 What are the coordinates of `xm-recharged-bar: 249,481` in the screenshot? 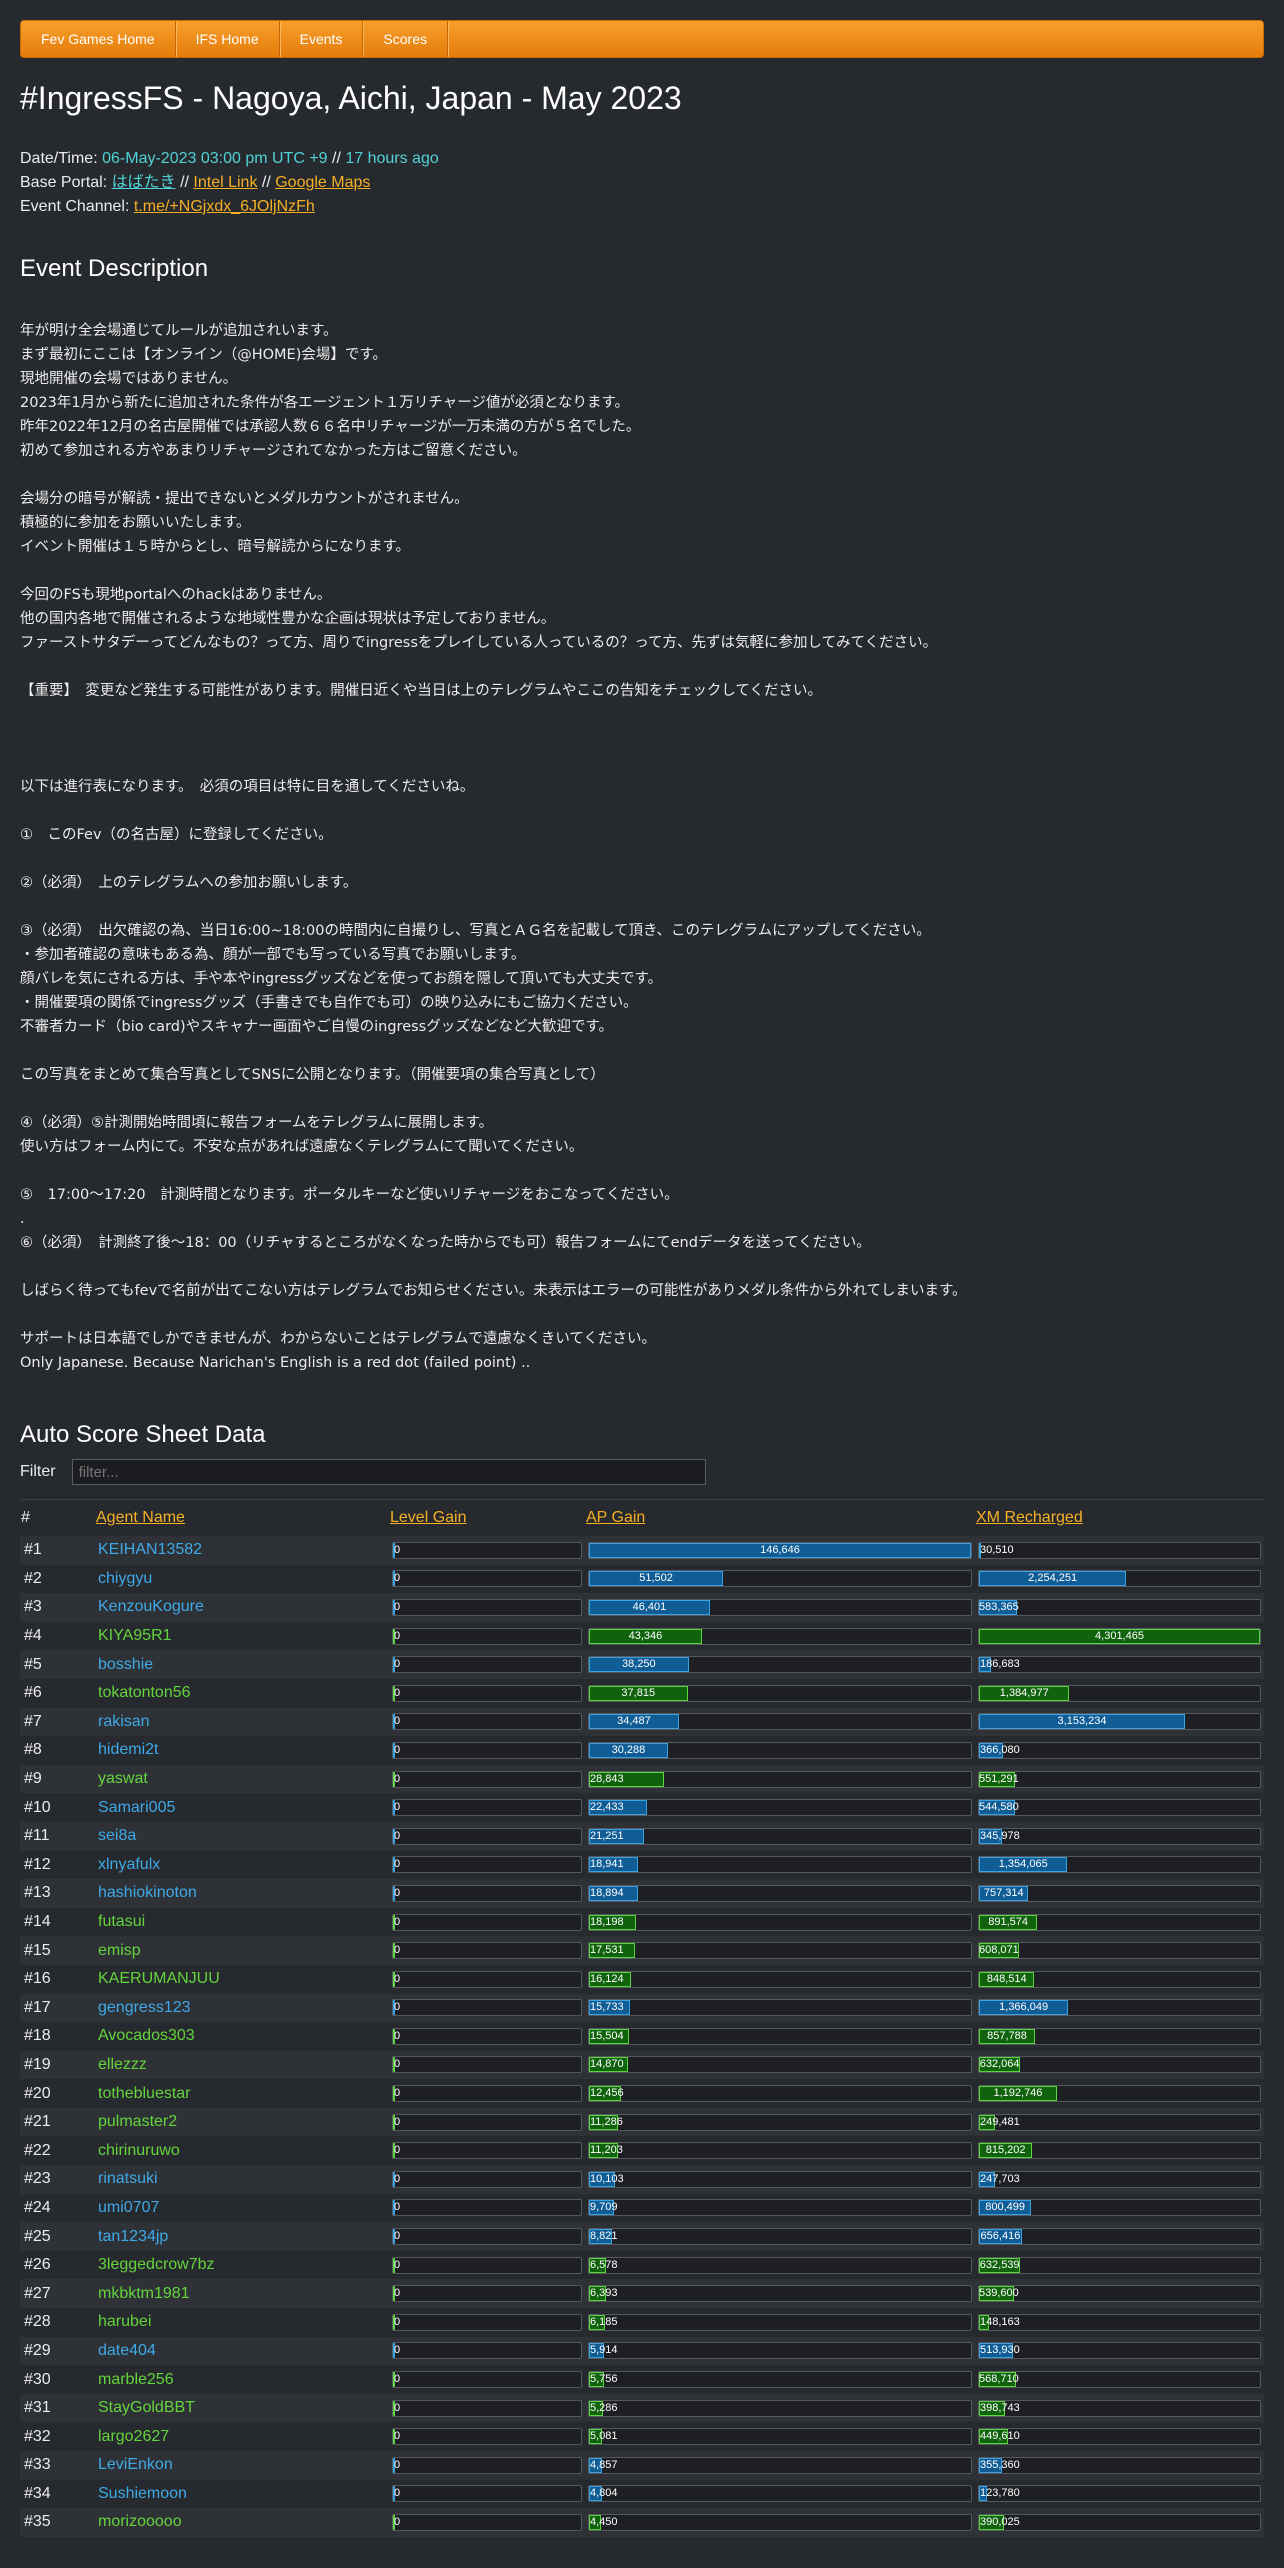 It's located at (1119, 2122).